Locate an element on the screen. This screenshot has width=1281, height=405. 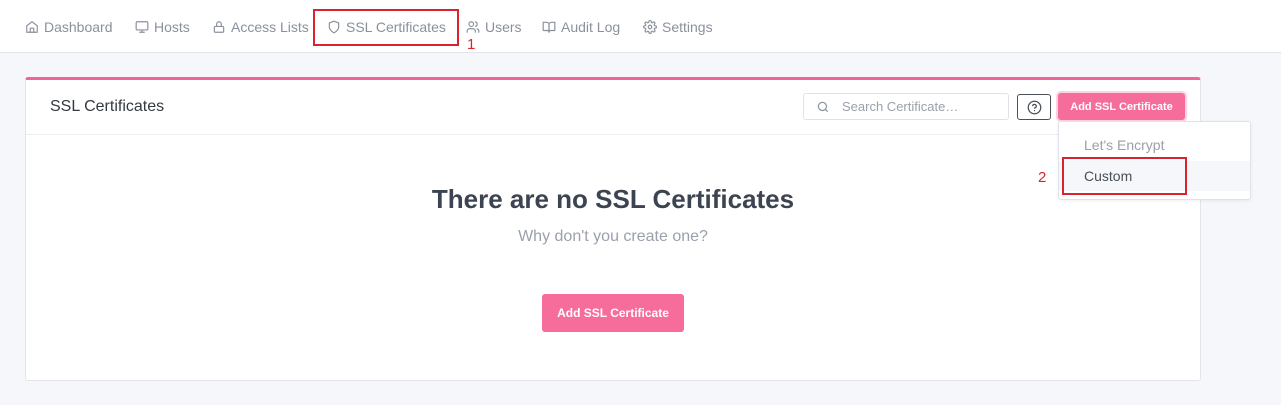
help-button is located at coordinates (1034, 107).